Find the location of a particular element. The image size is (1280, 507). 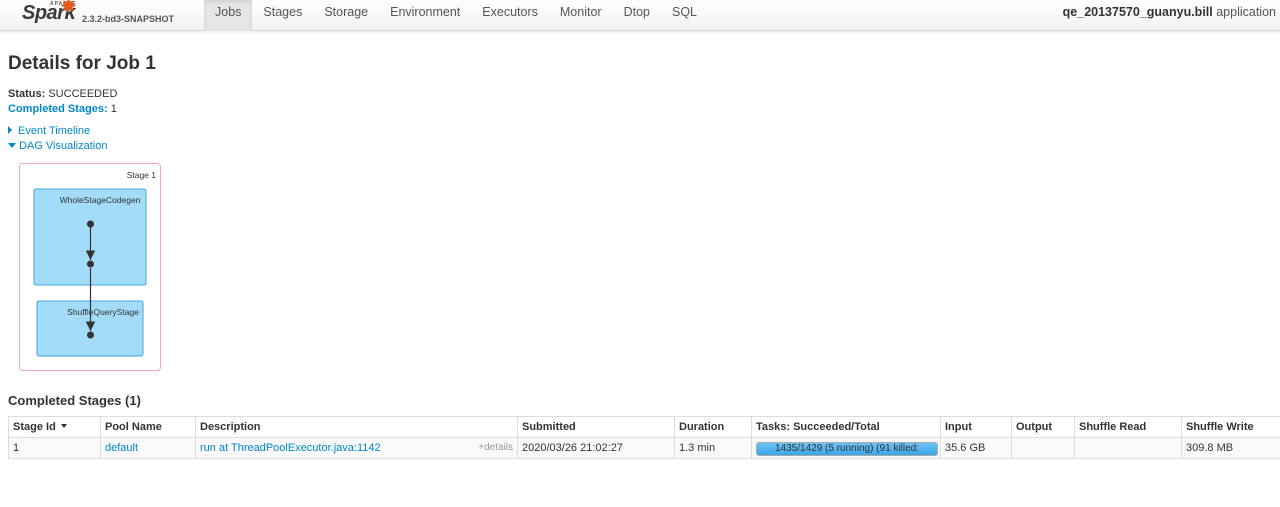

header-stage-id: Stage Id is located at coordinates (54, 427).